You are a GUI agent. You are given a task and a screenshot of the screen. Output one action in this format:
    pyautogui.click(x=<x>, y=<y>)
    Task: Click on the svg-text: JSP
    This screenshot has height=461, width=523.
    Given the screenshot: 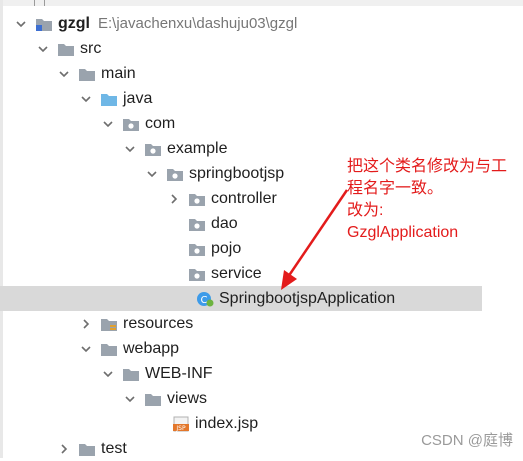 What is the action you would take?
    pyautogui.click(x=180, y=428)
    